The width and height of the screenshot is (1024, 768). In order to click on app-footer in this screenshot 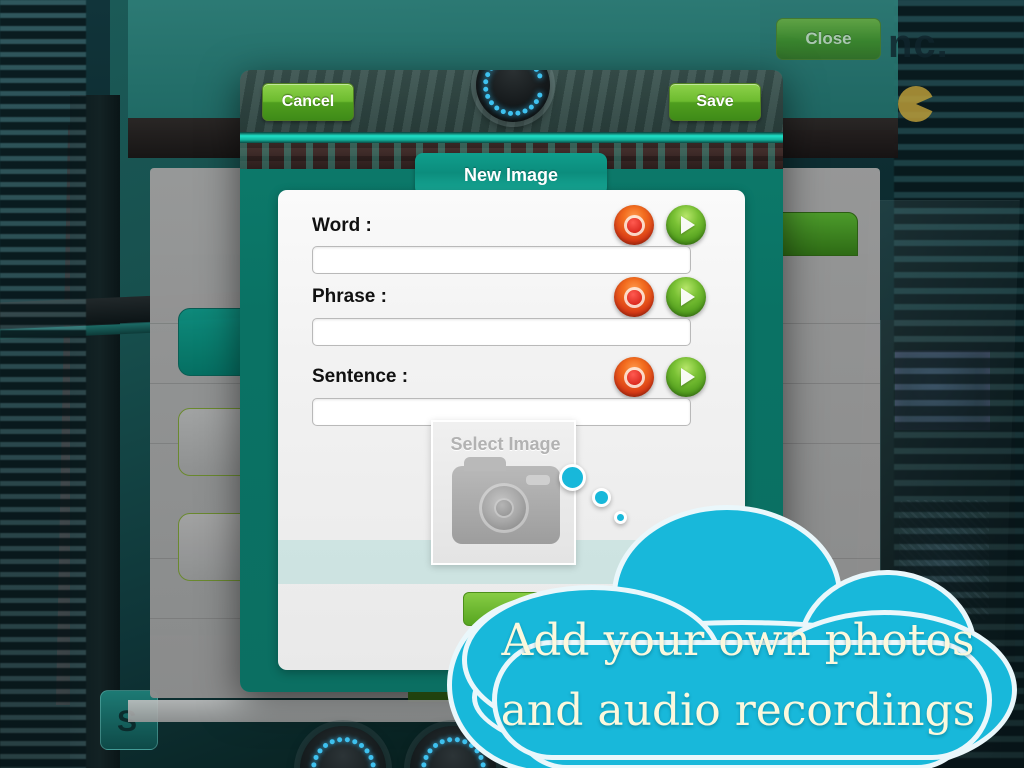, I will do `click(513, 711)`.